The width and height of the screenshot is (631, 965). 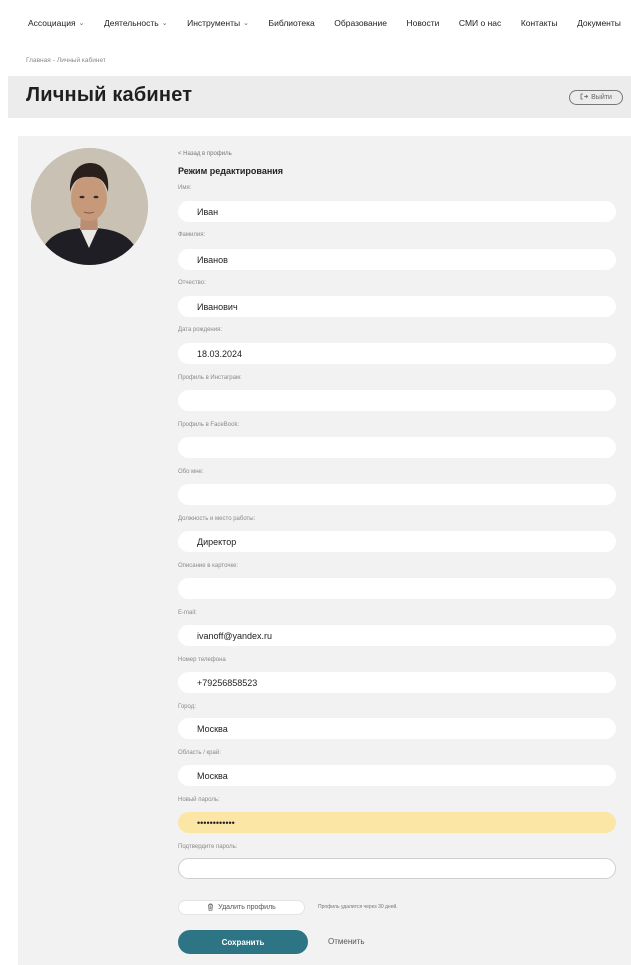 I want to click on page-header: Личный кабинет Выйти, so click(x=319, y=97).